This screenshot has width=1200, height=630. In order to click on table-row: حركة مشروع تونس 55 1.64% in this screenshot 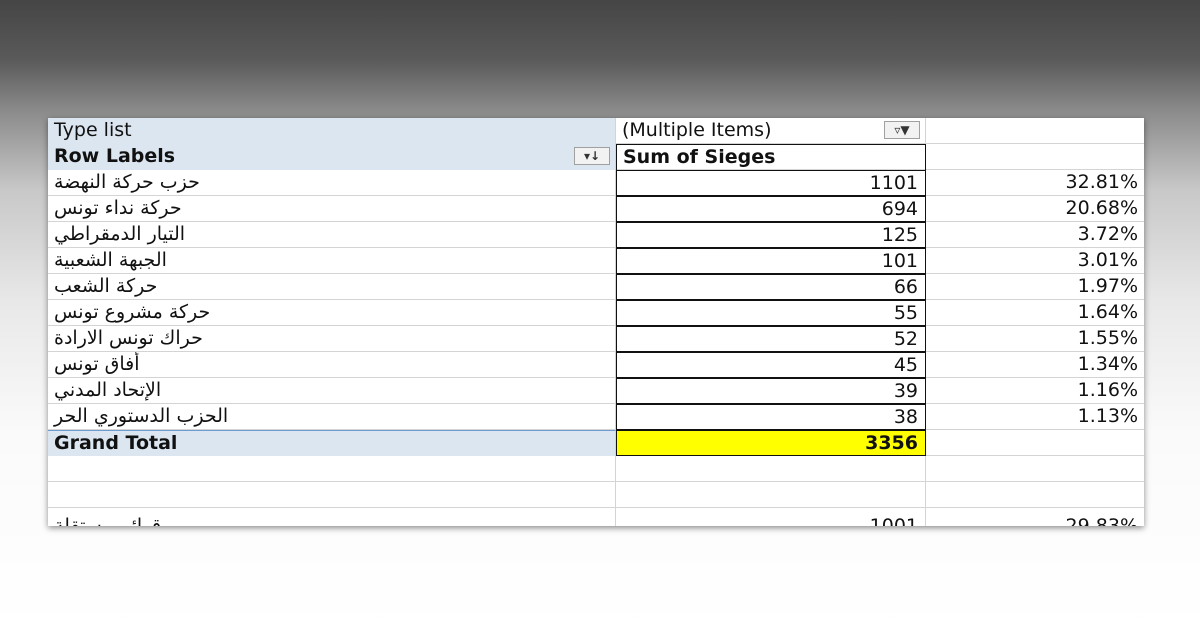, I will do `click(596, 313)`.